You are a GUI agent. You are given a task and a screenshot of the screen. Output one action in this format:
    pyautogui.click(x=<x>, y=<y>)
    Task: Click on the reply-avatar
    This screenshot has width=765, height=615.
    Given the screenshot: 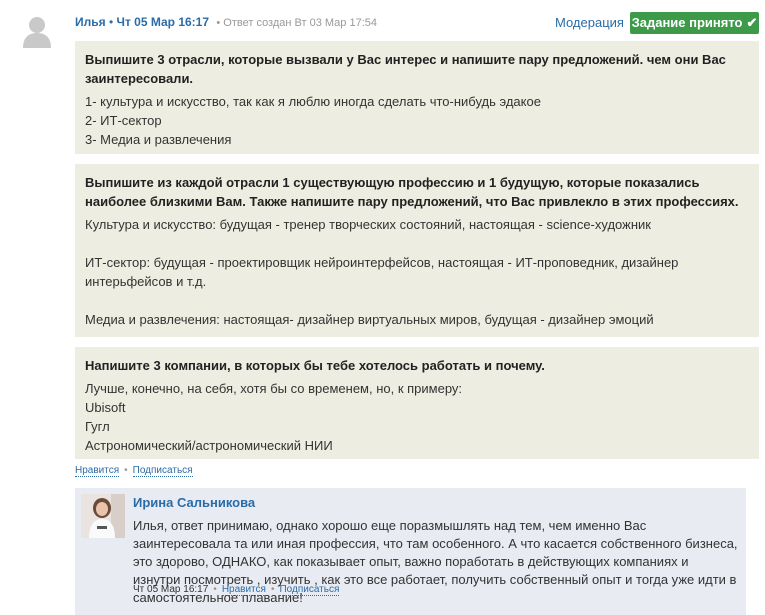 What is the action you would take?
    pyautogui.click(x=103, y=516)
    